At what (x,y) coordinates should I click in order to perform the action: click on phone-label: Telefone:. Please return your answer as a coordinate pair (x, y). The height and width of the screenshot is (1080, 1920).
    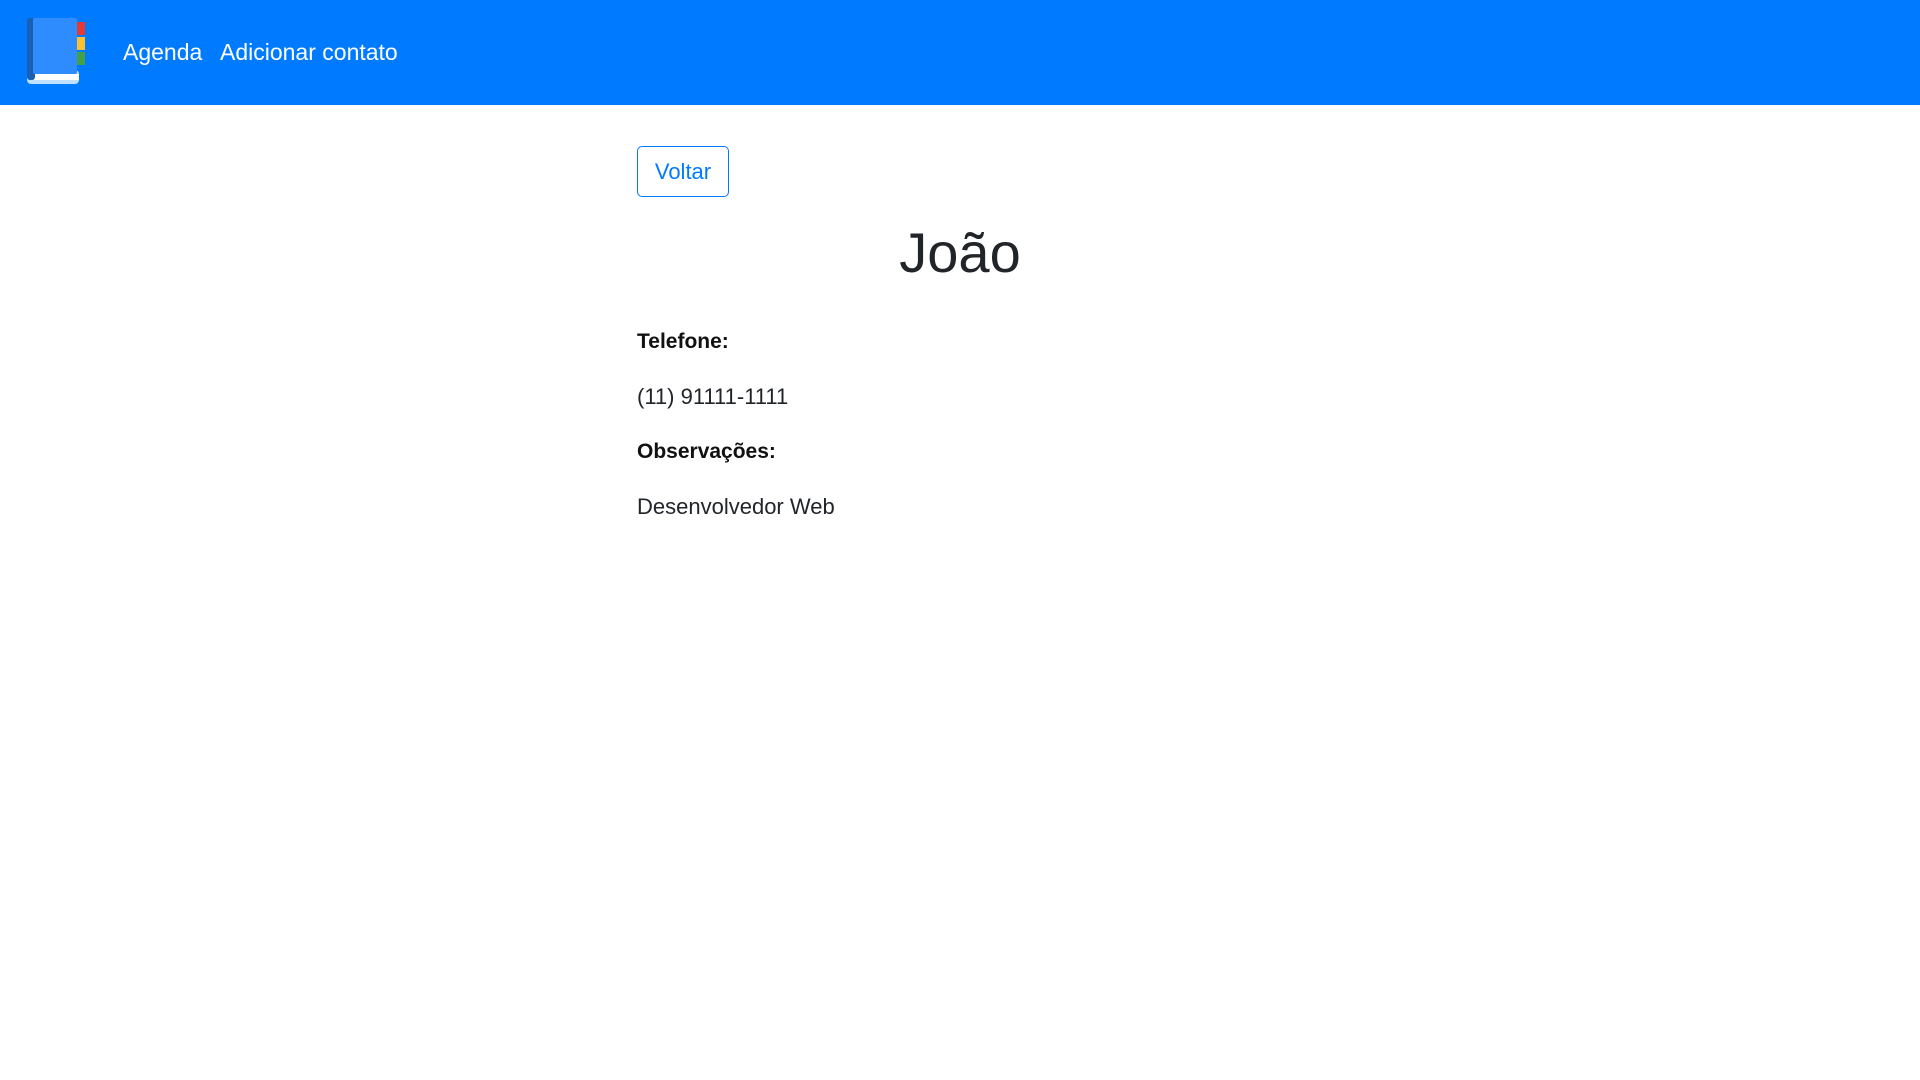
    Looking at the image, I should click on (683, 341).